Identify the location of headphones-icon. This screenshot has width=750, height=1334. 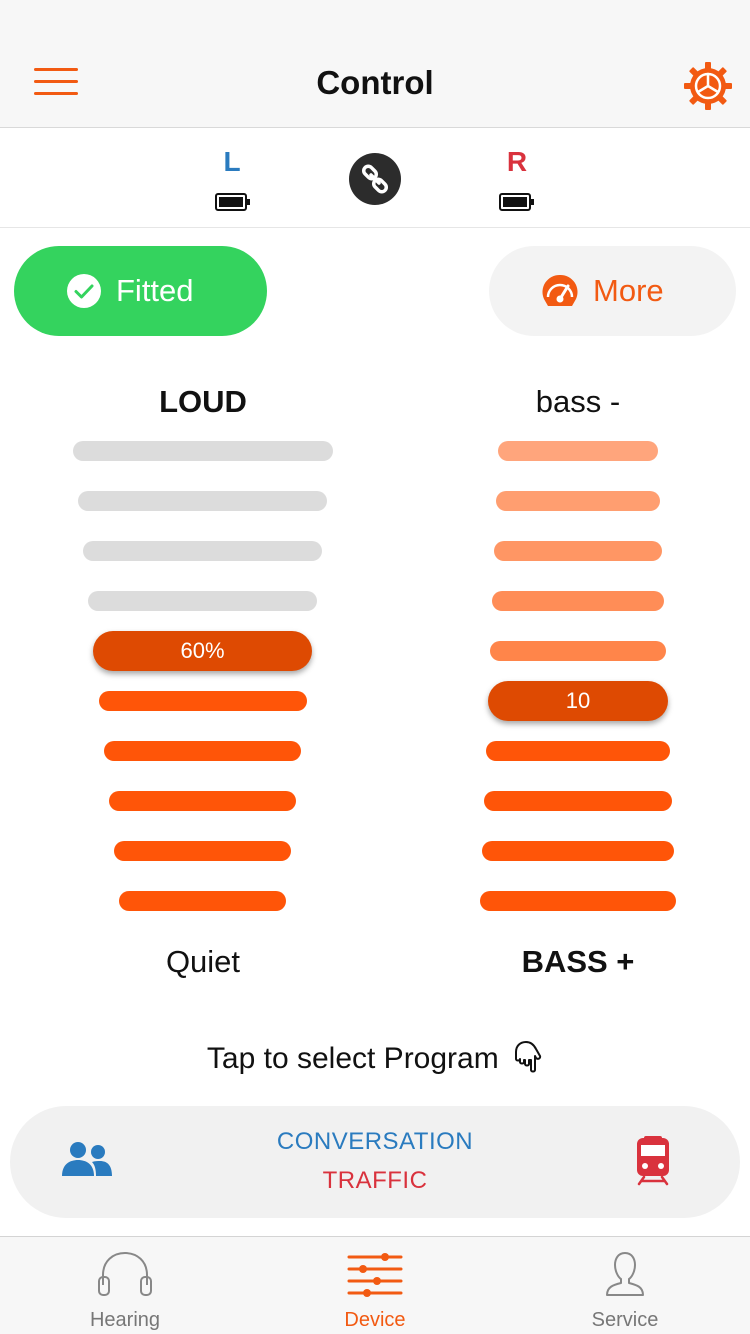
(125, 1273).